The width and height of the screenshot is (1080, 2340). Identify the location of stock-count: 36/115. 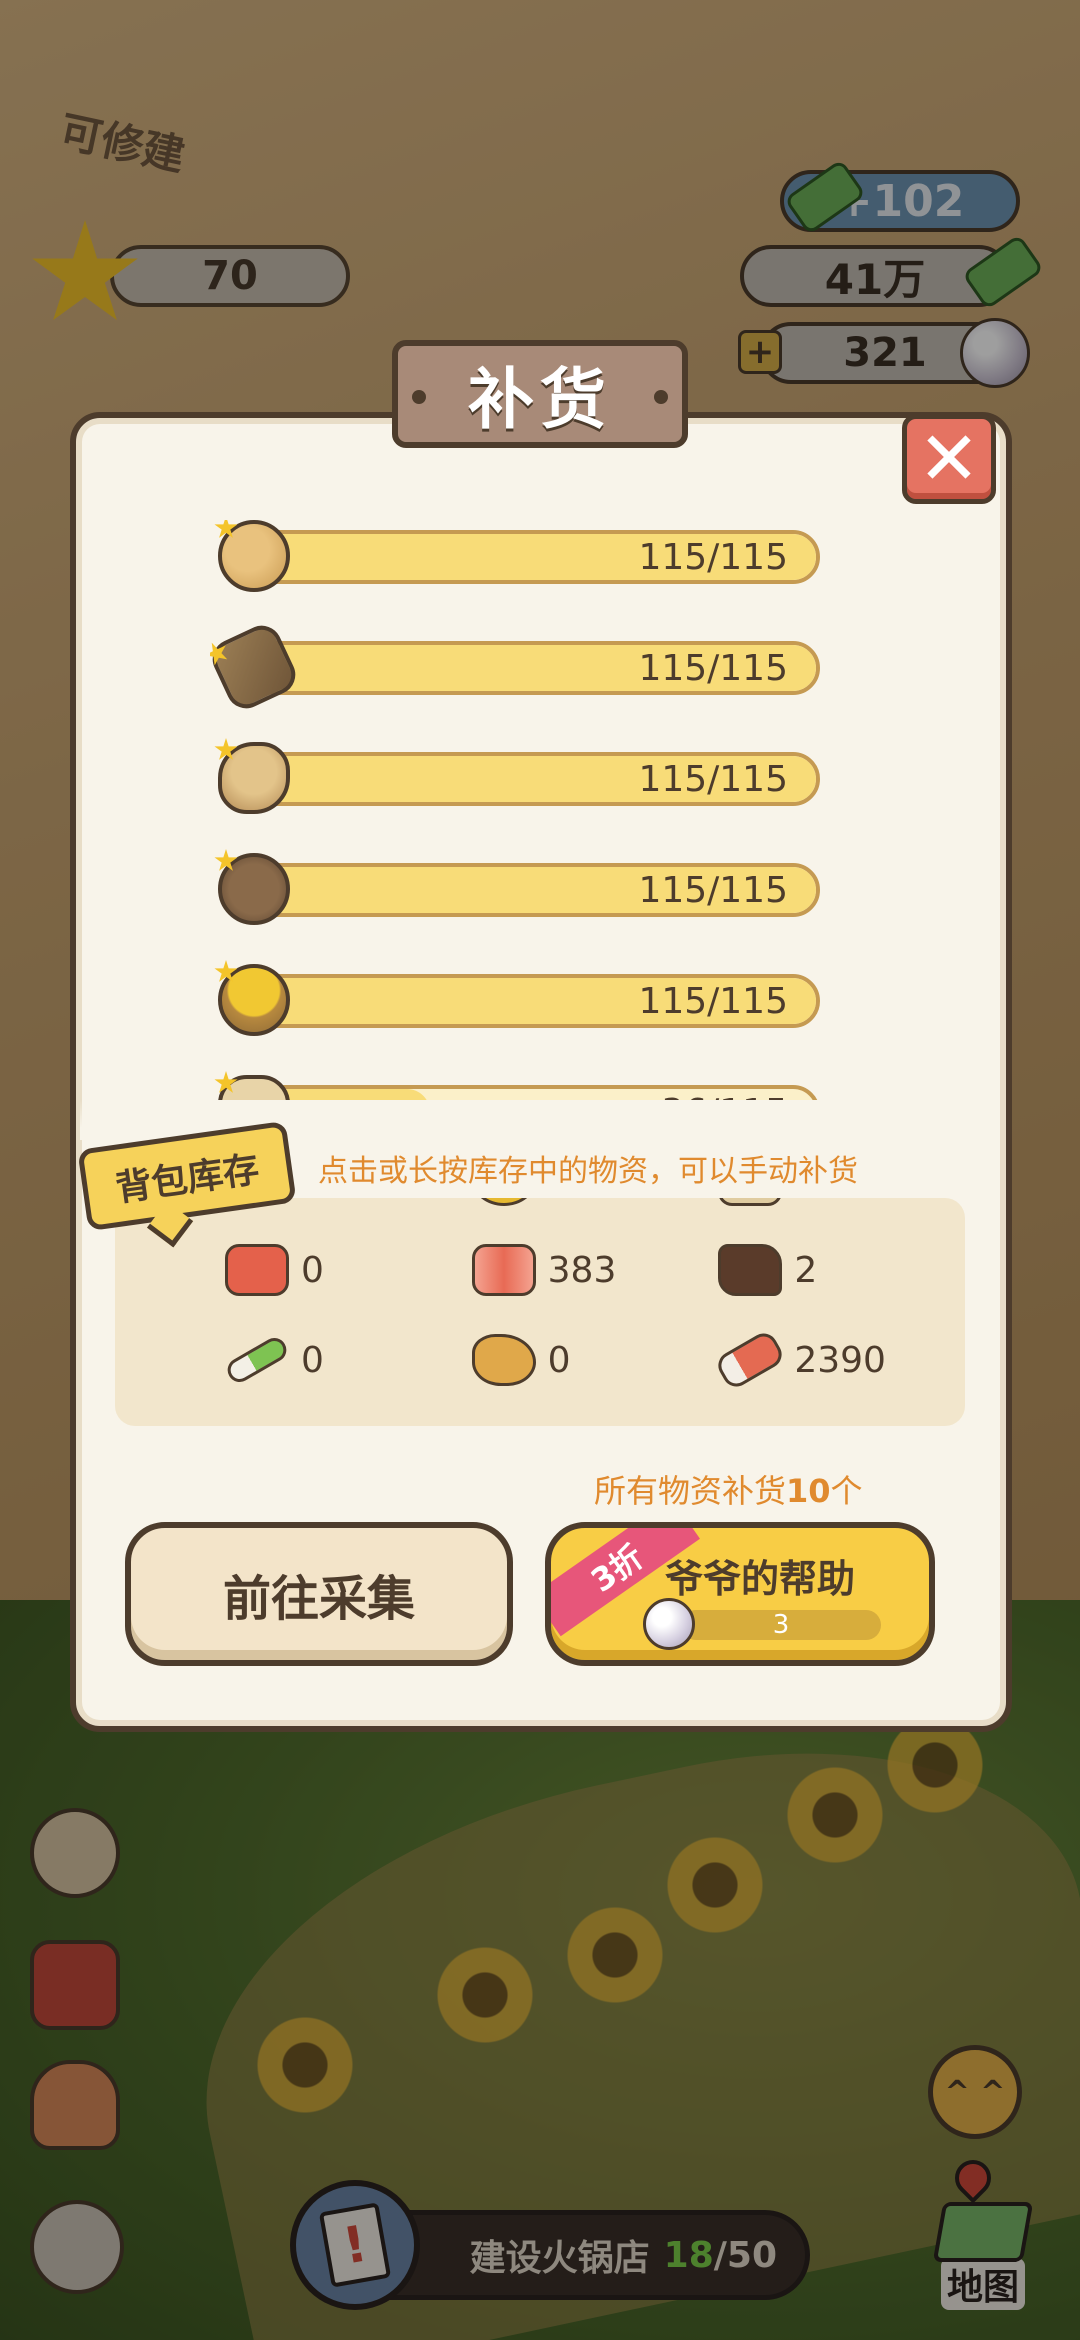
(724, 1095).